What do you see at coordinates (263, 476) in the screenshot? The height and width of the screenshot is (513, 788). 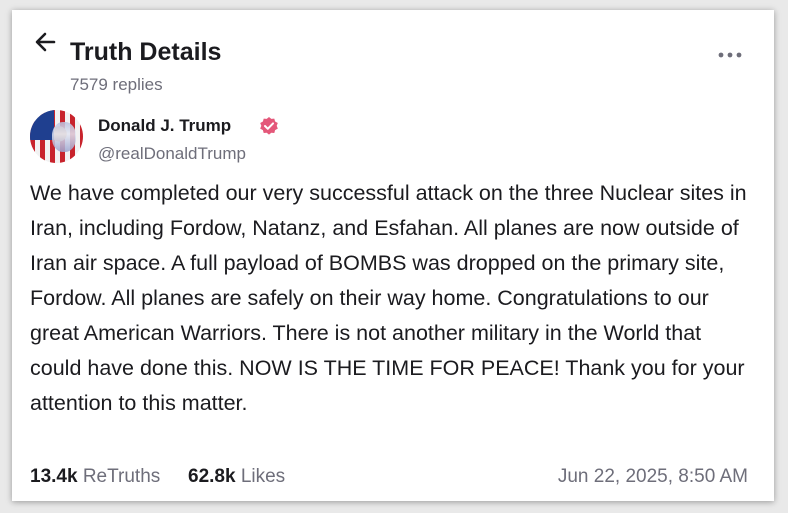 I see `likes-label: Likes` at bounding box center [263, 476].